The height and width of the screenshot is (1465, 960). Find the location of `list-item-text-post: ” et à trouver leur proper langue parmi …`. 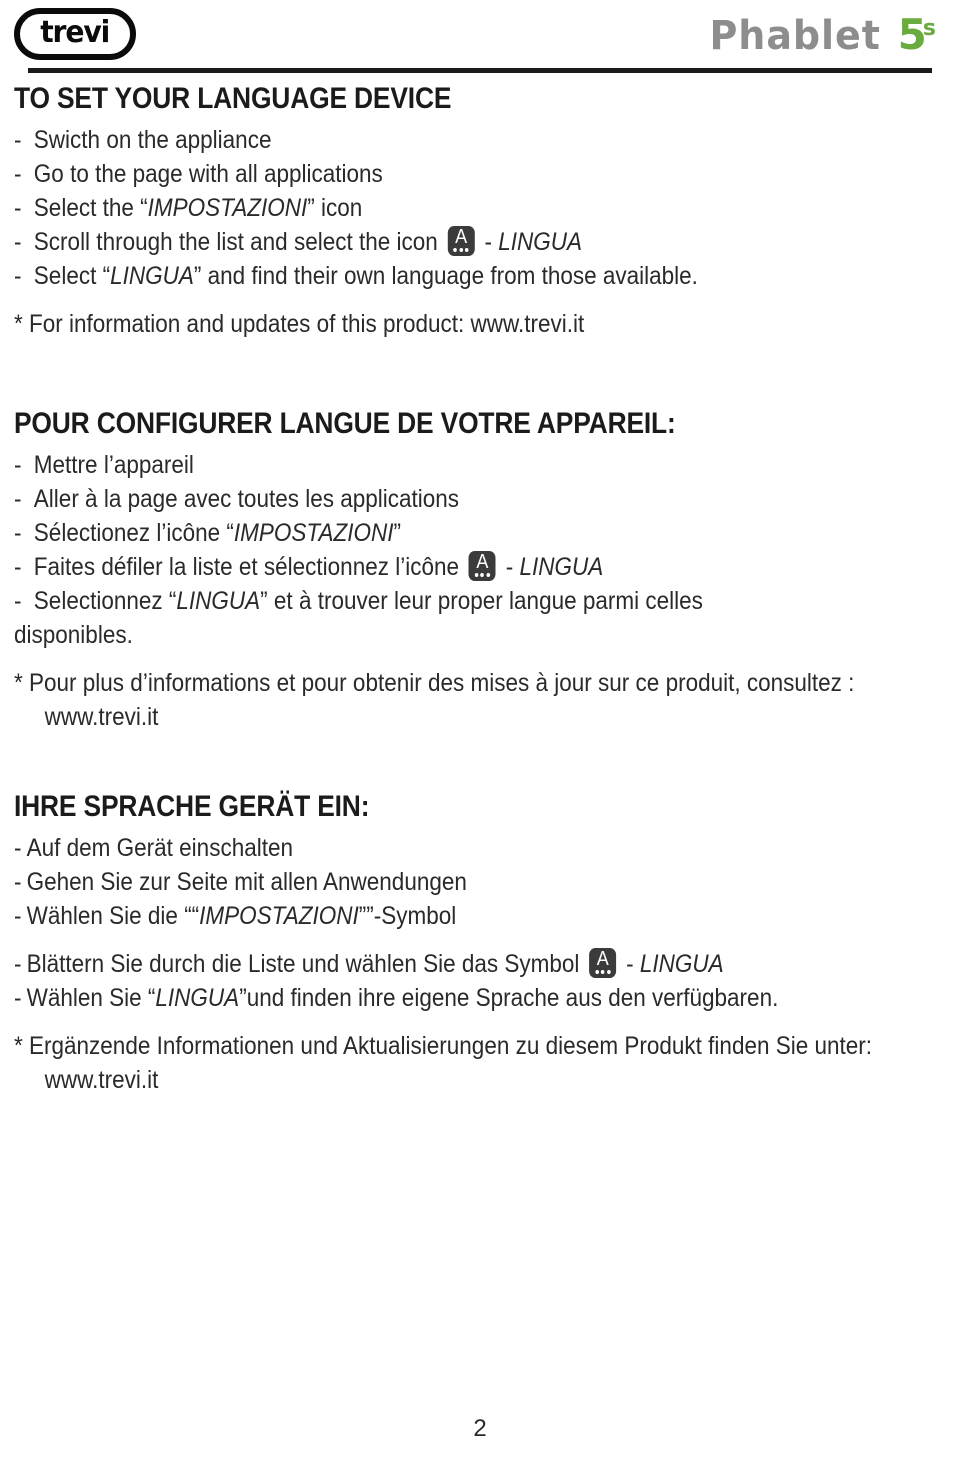

list-item-text-post: ” et à trouver leur proper langue parmi … is located at coordinates (481, 601).